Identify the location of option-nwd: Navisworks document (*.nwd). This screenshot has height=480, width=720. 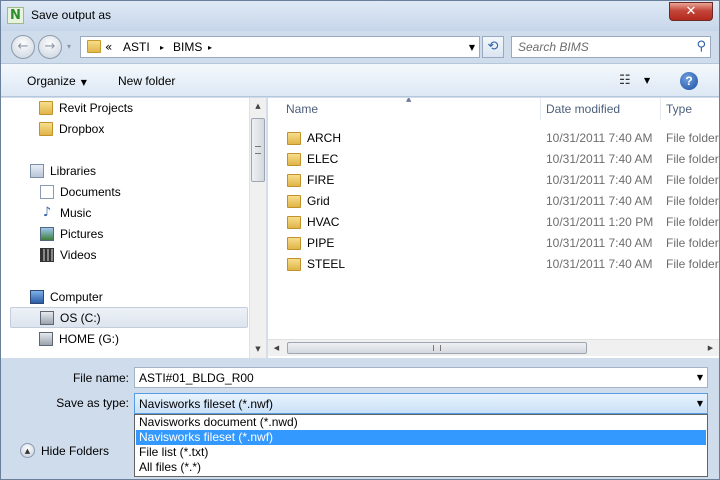
(421, 422).